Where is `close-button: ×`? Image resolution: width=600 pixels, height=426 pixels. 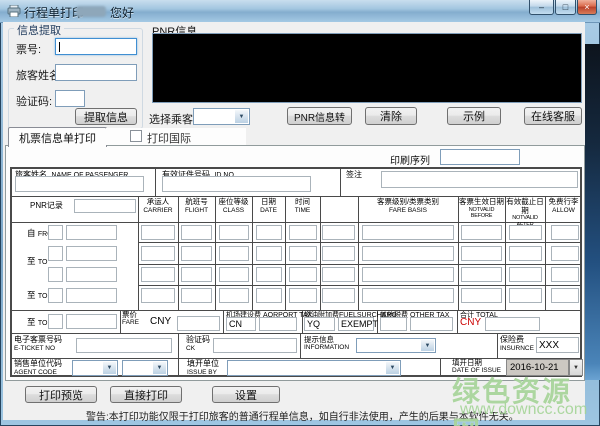
close-button: × is located at coordinates (587, 7).